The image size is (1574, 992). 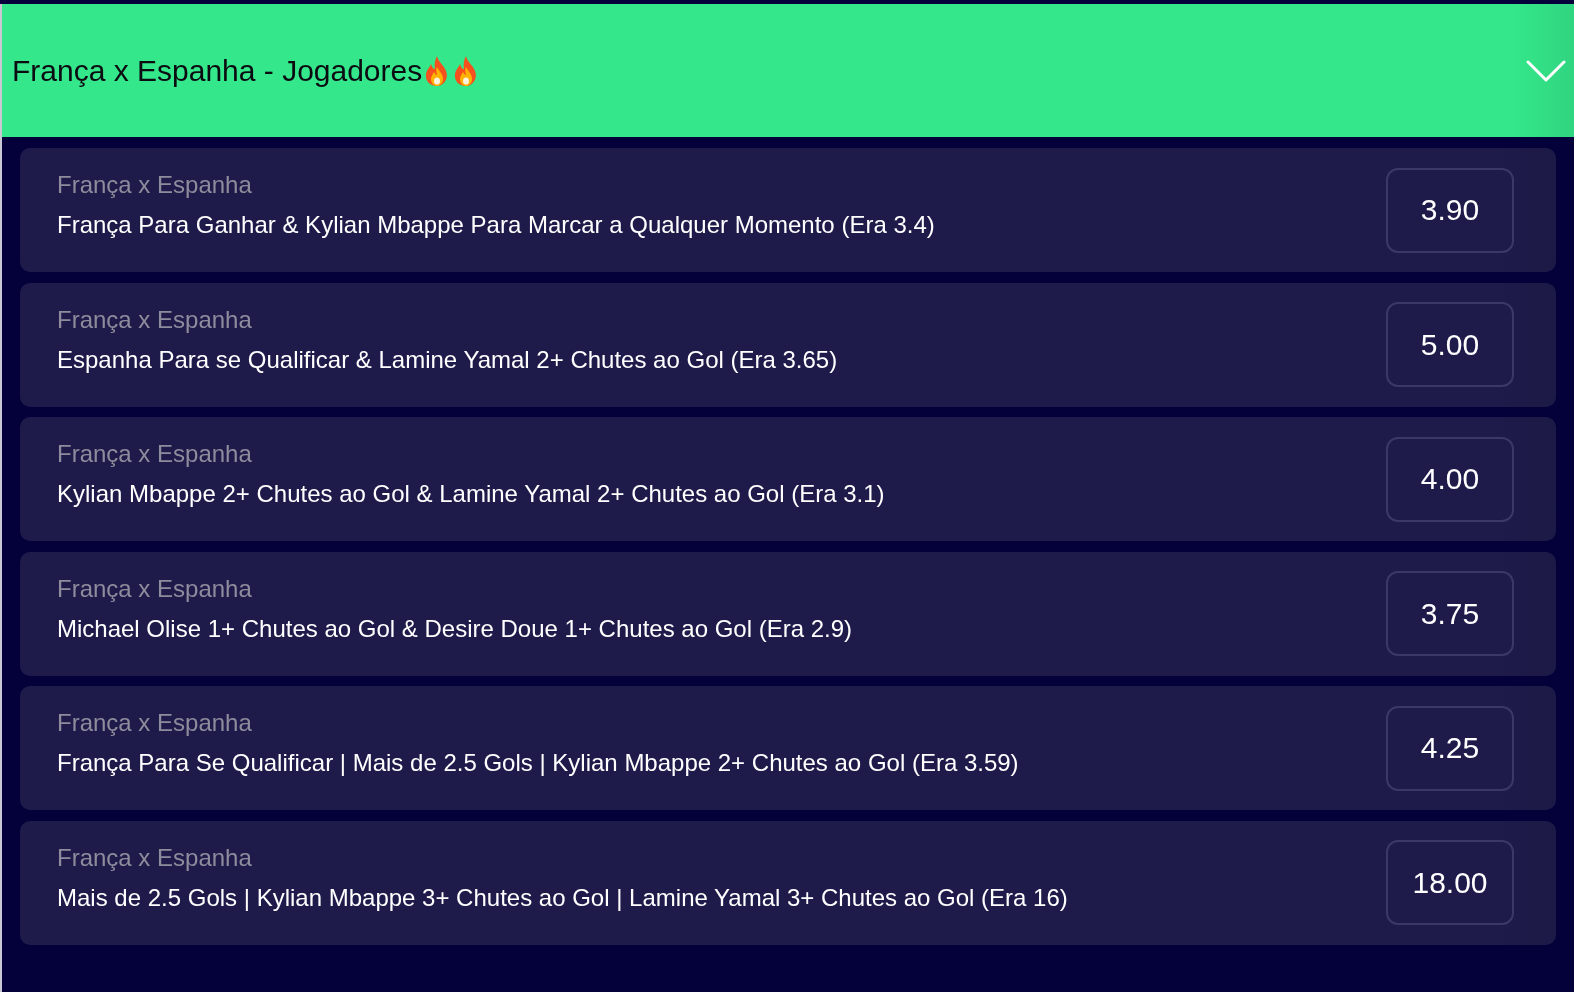 I want to click on odds-button: 3.75, so click(x=1450, y=614).